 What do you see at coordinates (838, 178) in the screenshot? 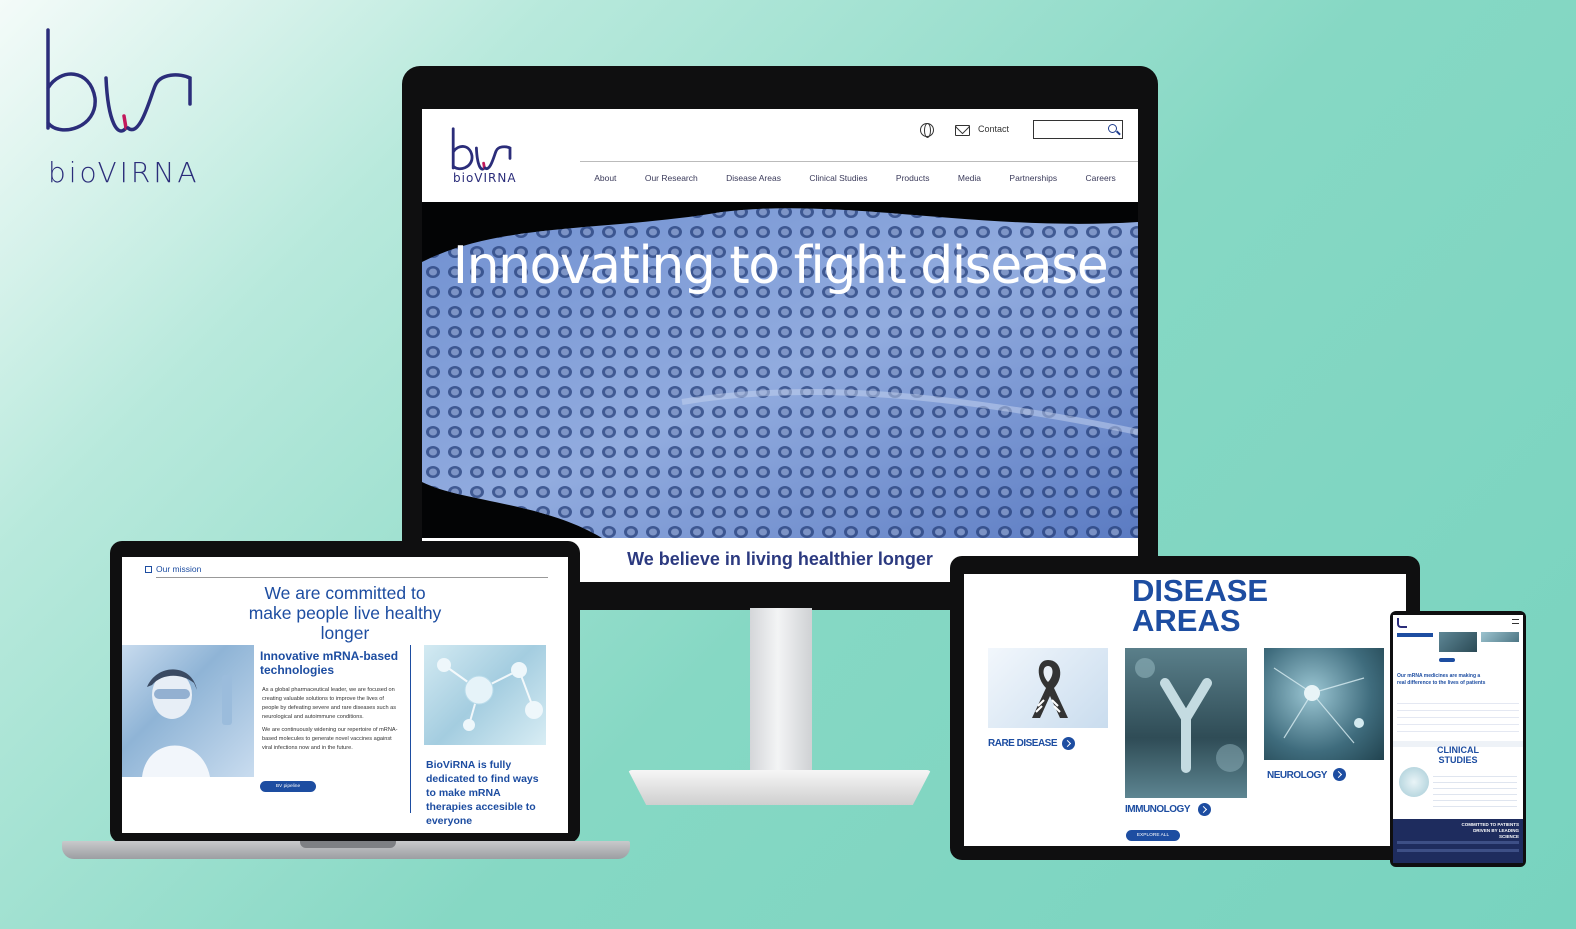
I see `nav-item-clinical-studies: Clinical Studies` at bounding box center [838, 178].